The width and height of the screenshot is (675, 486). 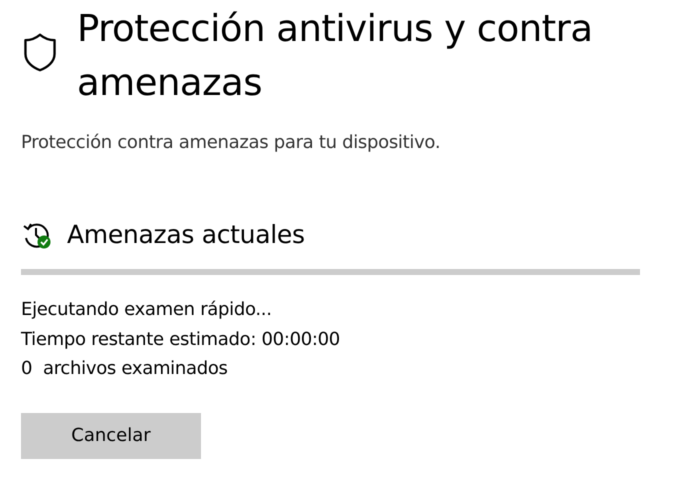 I want to click on page-subtitle: Protección contra amenazas para tu dispositivo., so click(x=231, y=143).